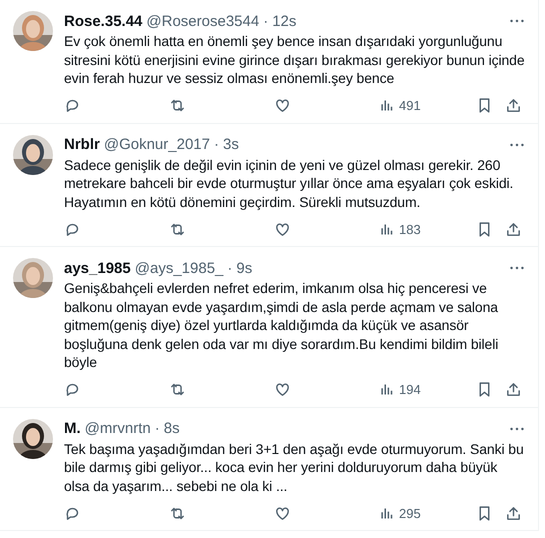  I want to click on timestamp: 12s, so click(284, 21).